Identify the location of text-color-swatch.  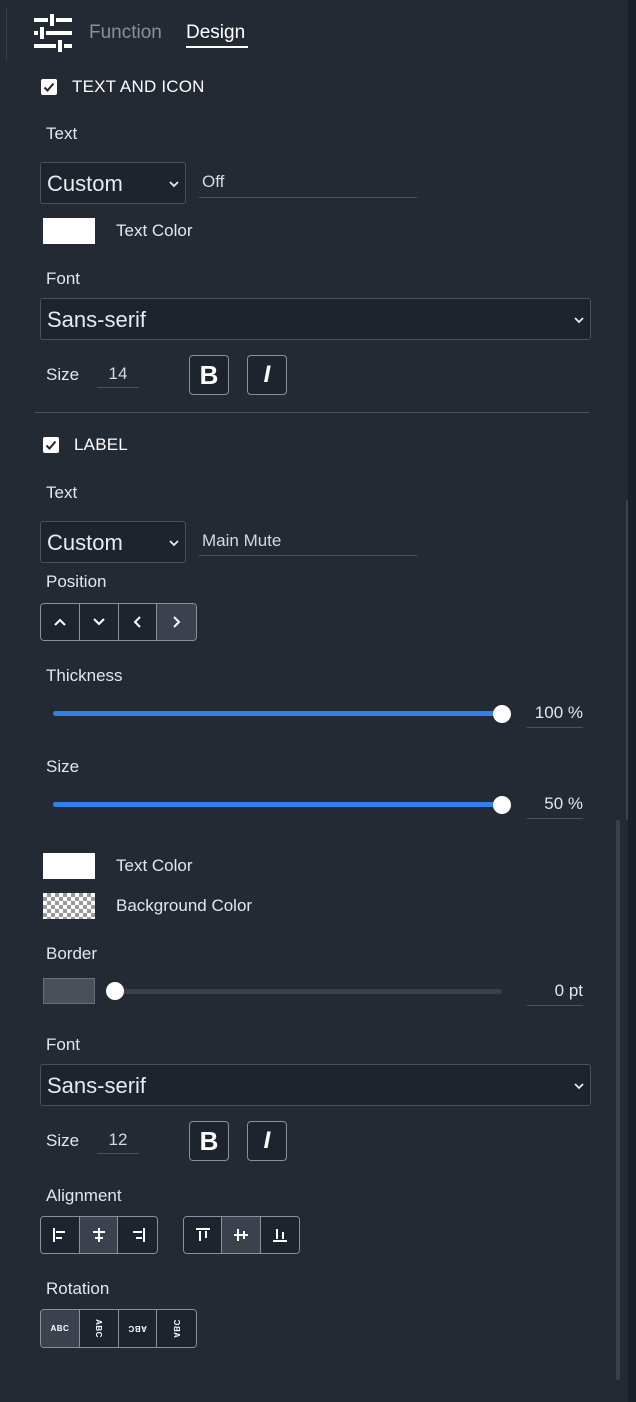
(69, 231).